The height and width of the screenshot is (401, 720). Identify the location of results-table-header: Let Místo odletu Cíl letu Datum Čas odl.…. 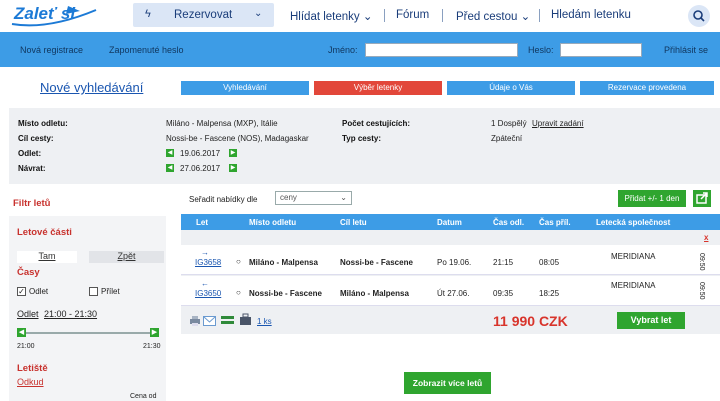
(450, 222).